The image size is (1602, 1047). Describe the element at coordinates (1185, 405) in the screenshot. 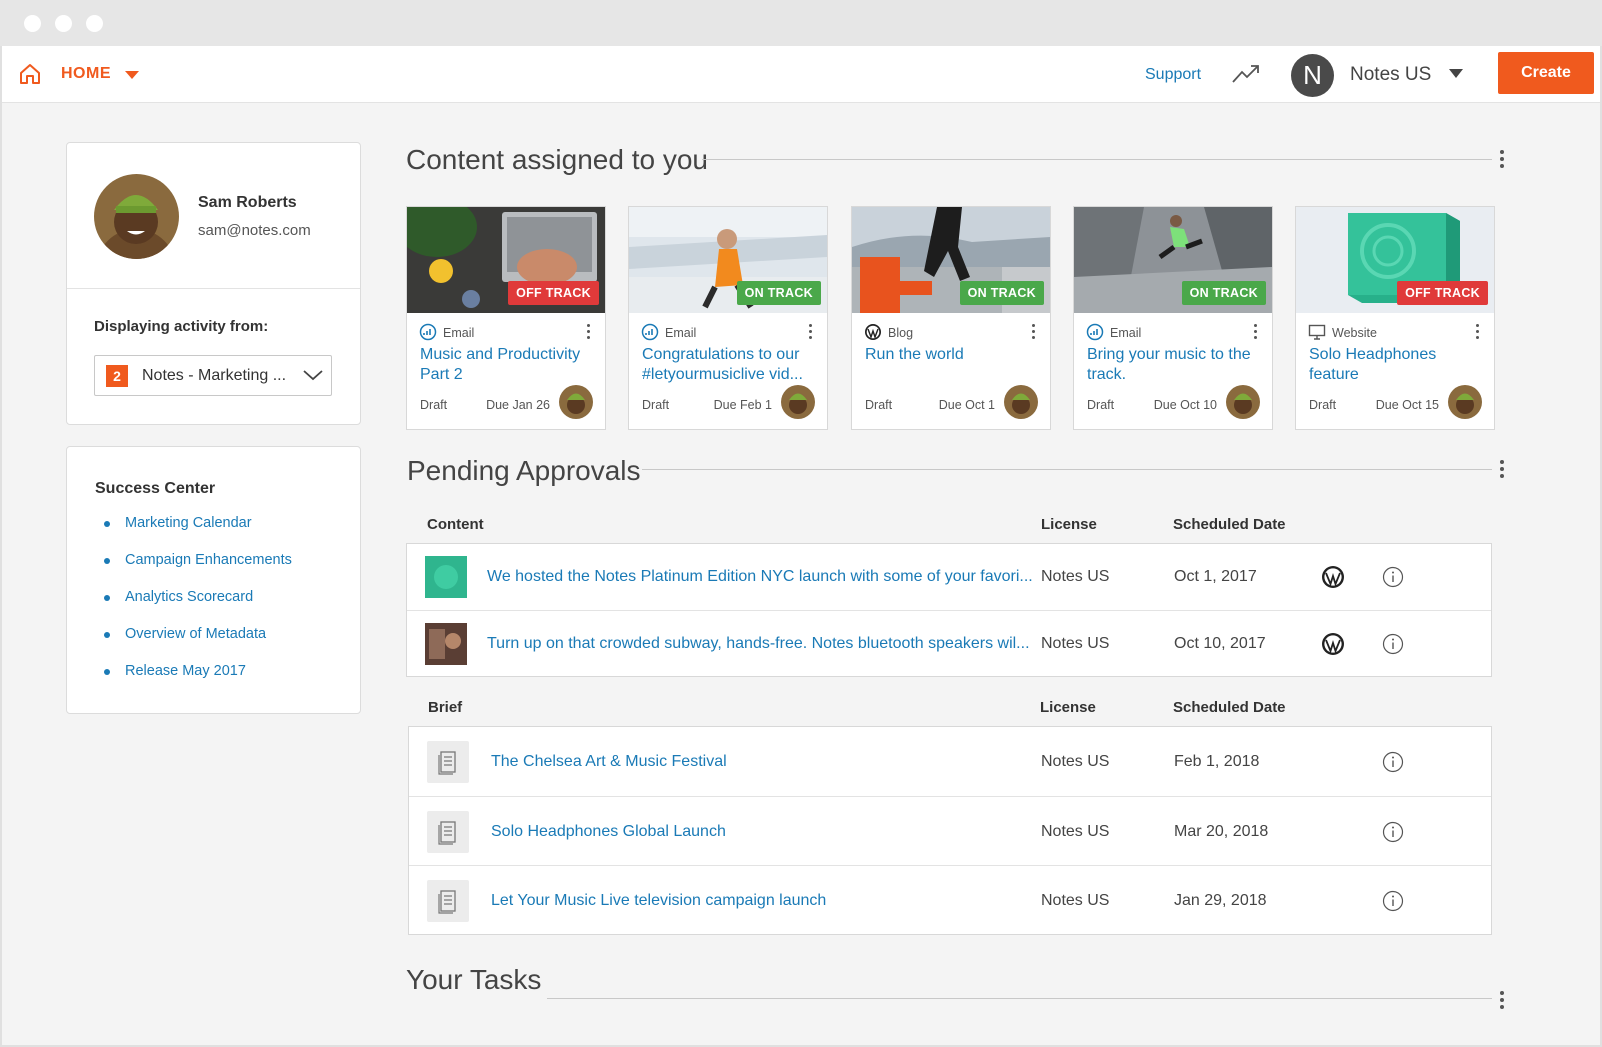

I see `card-due-date: Due Oct 10` at that location.